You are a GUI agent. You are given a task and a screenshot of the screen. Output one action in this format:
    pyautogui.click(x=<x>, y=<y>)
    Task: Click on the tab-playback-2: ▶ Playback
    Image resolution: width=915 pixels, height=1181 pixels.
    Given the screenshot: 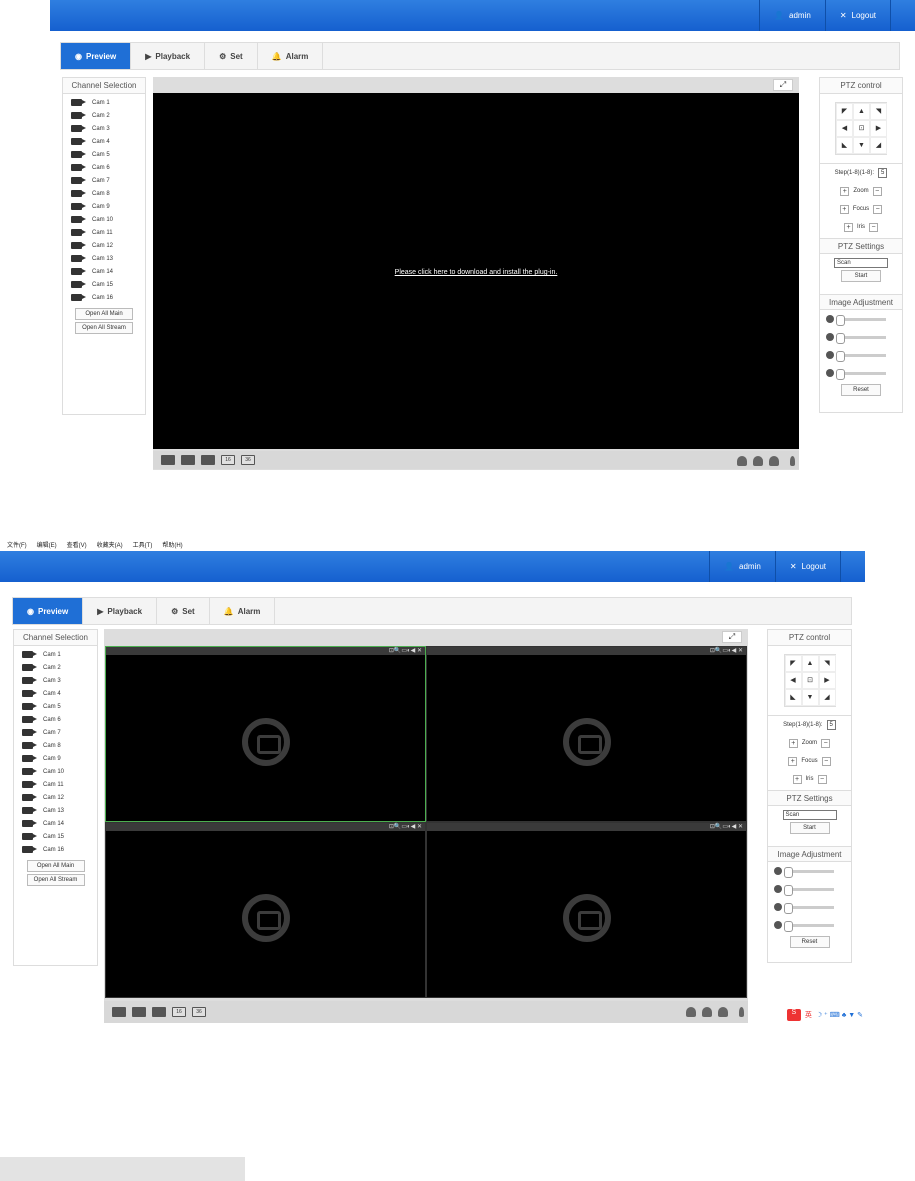 What is the action you would take?
    pyautogui.click(x=120, y=611)
    